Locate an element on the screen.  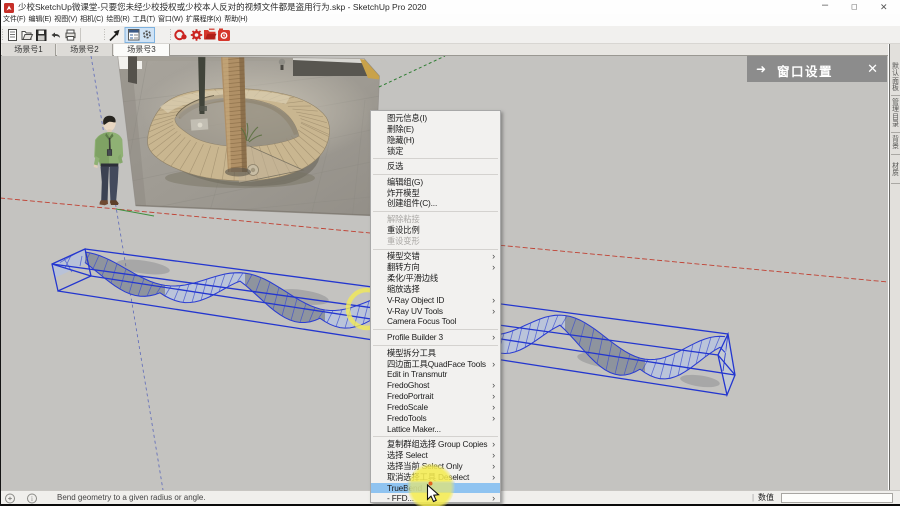
svg-text: i is located at coordinates (32, 499).